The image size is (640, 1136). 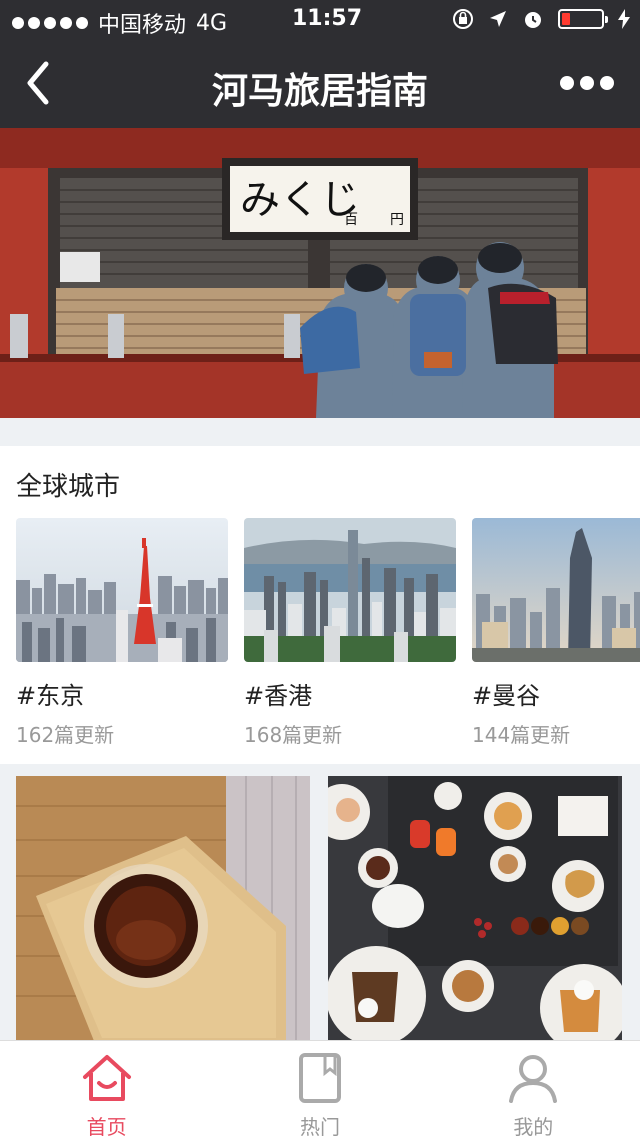 I want to click on more-icon, so click(x=587, y=83).